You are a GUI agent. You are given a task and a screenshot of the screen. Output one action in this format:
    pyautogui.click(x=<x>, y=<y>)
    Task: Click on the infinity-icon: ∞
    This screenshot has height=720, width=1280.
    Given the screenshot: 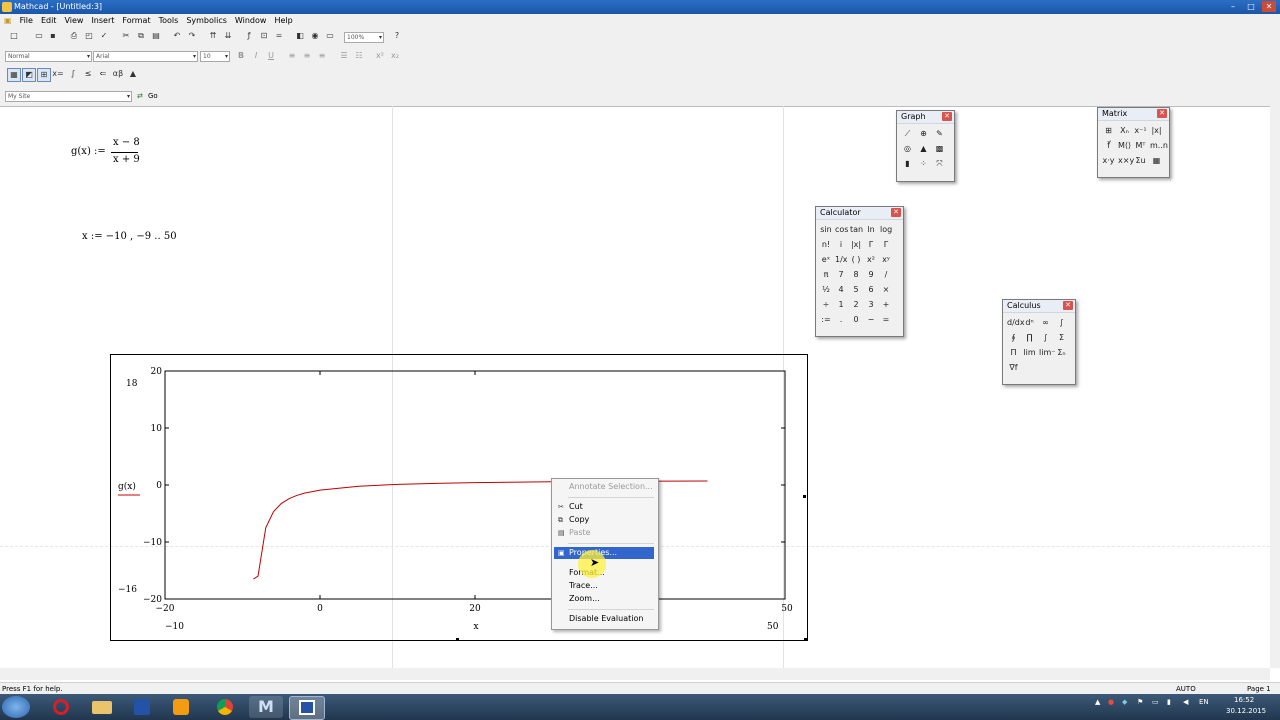 What is the action you would take?
    pyautogui.click(x=1045, y=322)
    